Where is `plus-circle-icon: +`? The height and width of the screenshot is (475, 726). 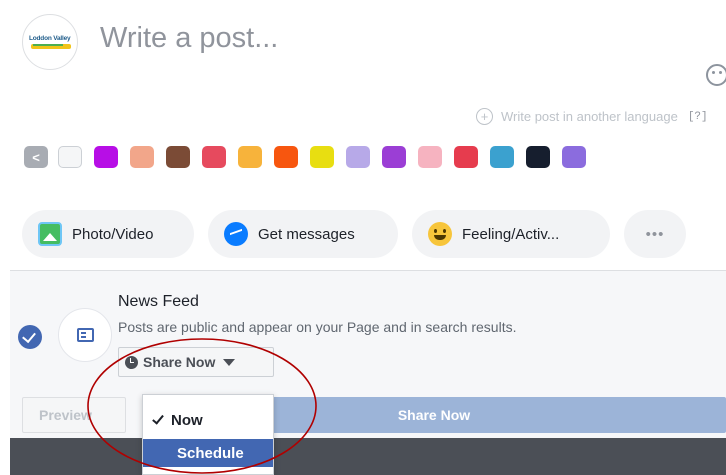
plus-circle-icon: + is located at coordinates (484, 116).